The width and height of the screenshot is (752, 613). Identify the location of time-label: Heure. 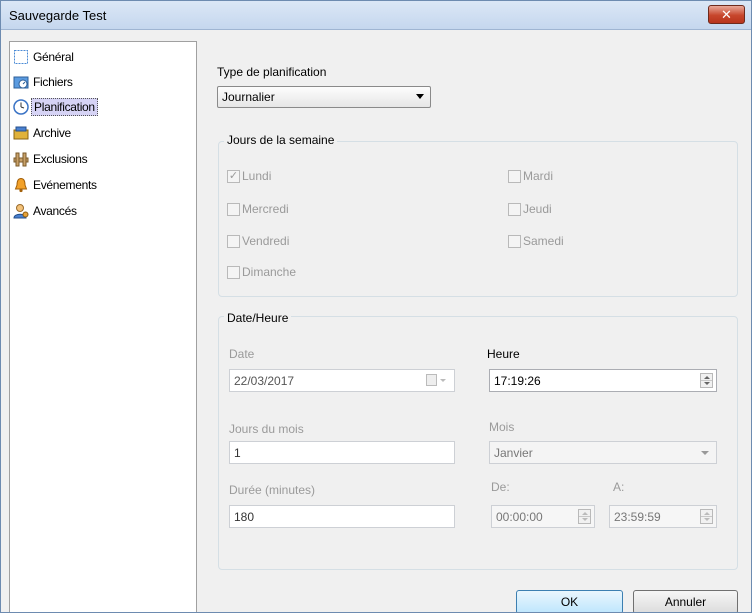
(503, 354).